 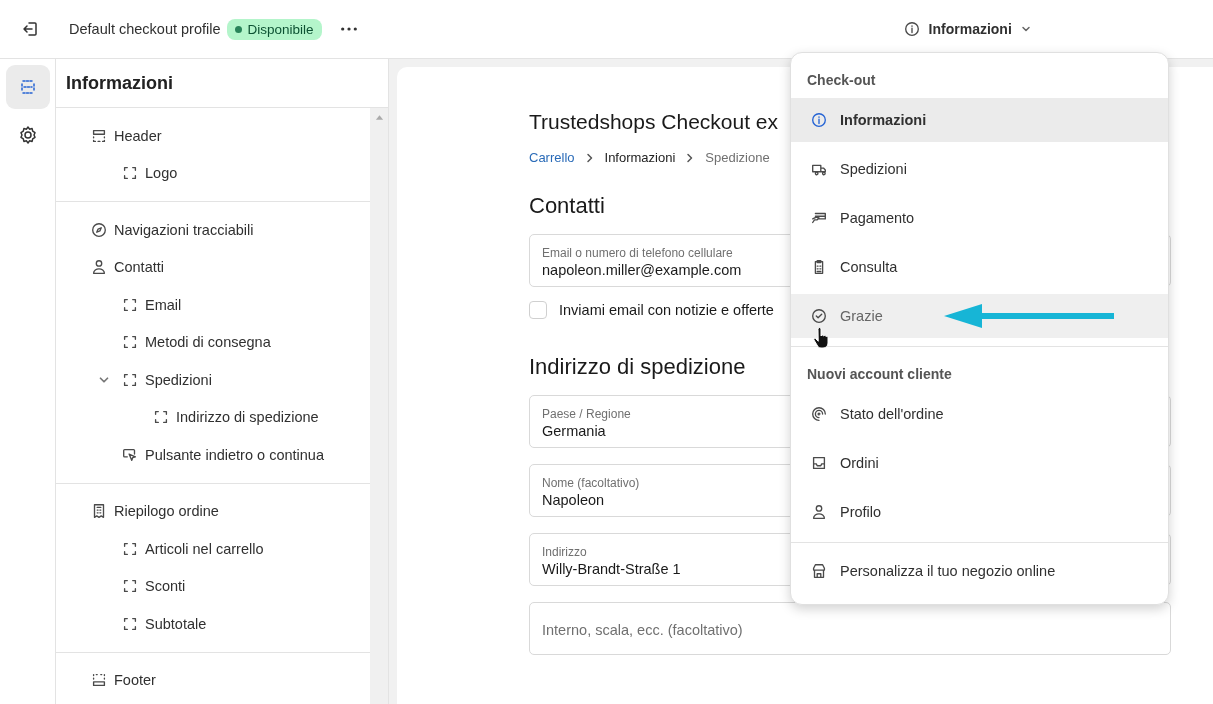 What do you see at coordinates (979, 169) in the screenshot?
I see `menu-item: Spedizioni` at bounding box center [979, 169].